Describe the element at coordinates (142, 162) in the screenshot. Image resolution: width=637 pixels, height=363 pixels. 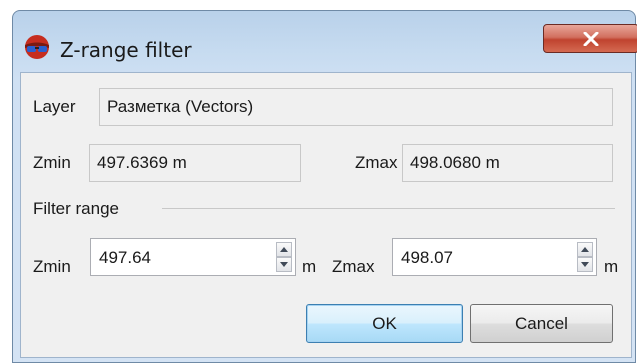
I see `zmin-readout-value: 497.6369 m` at that location.